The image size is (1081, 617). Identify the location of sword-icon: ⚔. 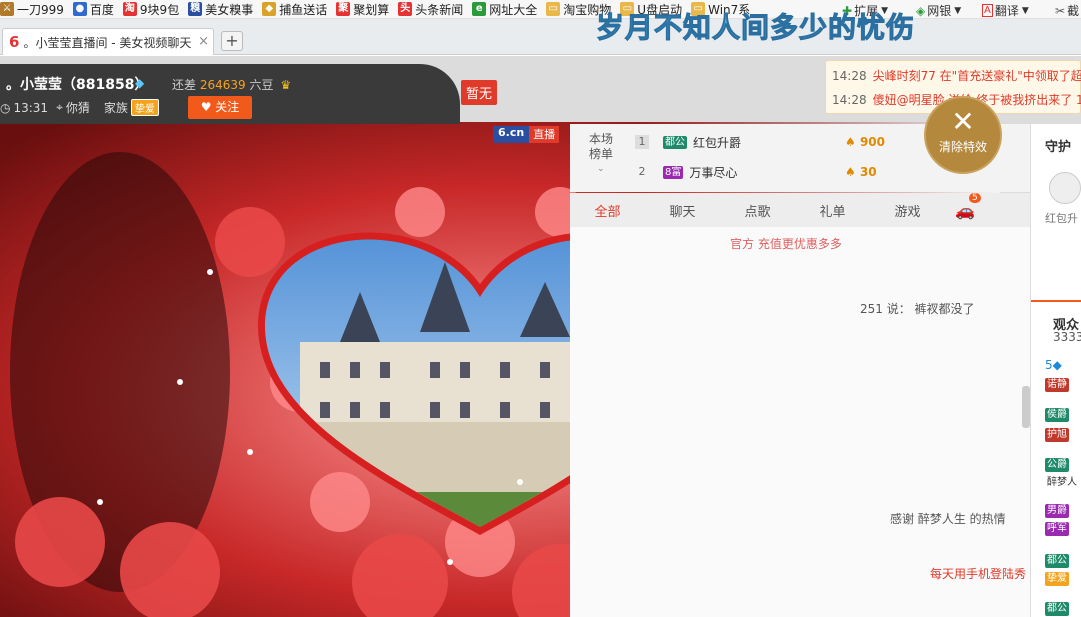
(7, 9).